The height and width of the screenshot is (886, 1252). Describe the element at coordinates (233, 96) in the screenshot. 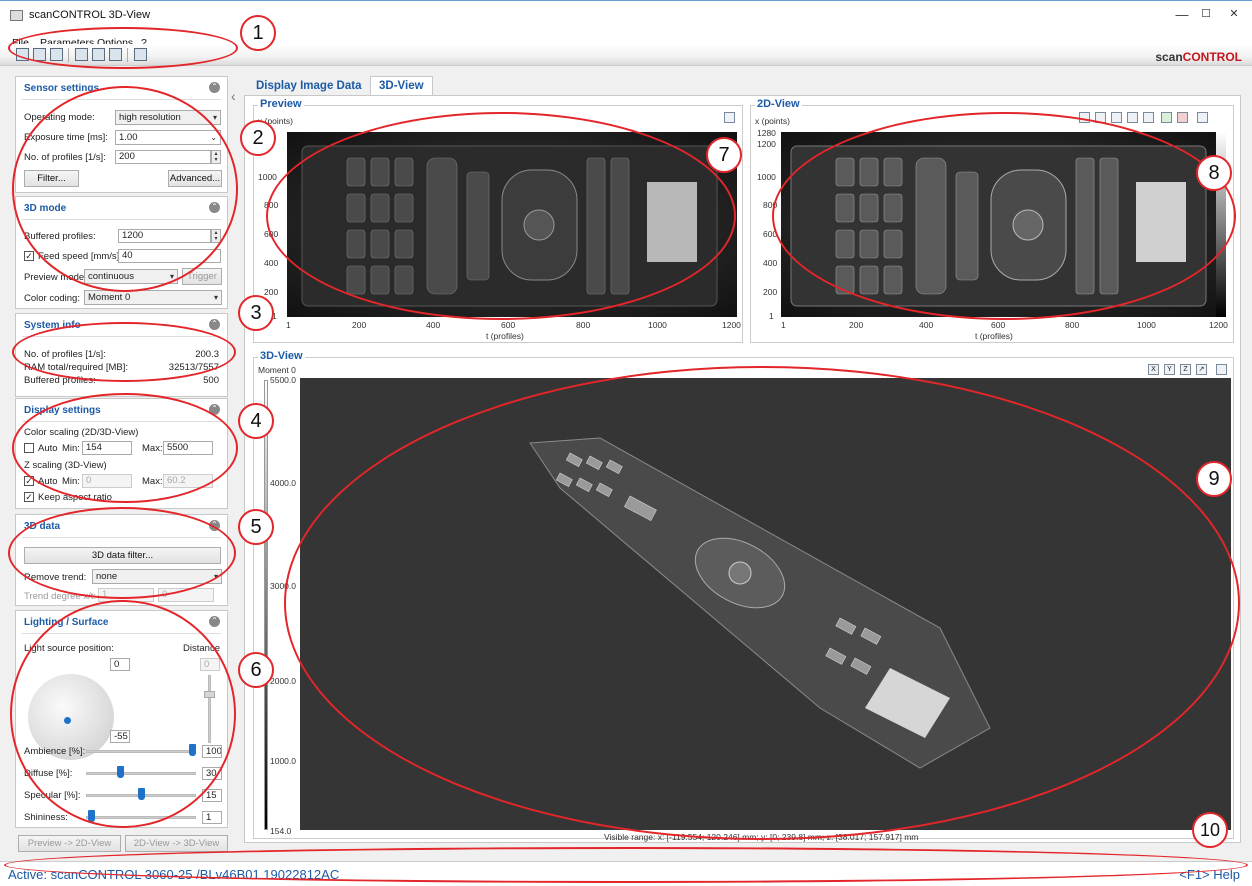

I see `collapse-panel-icon: ‹` at that location.